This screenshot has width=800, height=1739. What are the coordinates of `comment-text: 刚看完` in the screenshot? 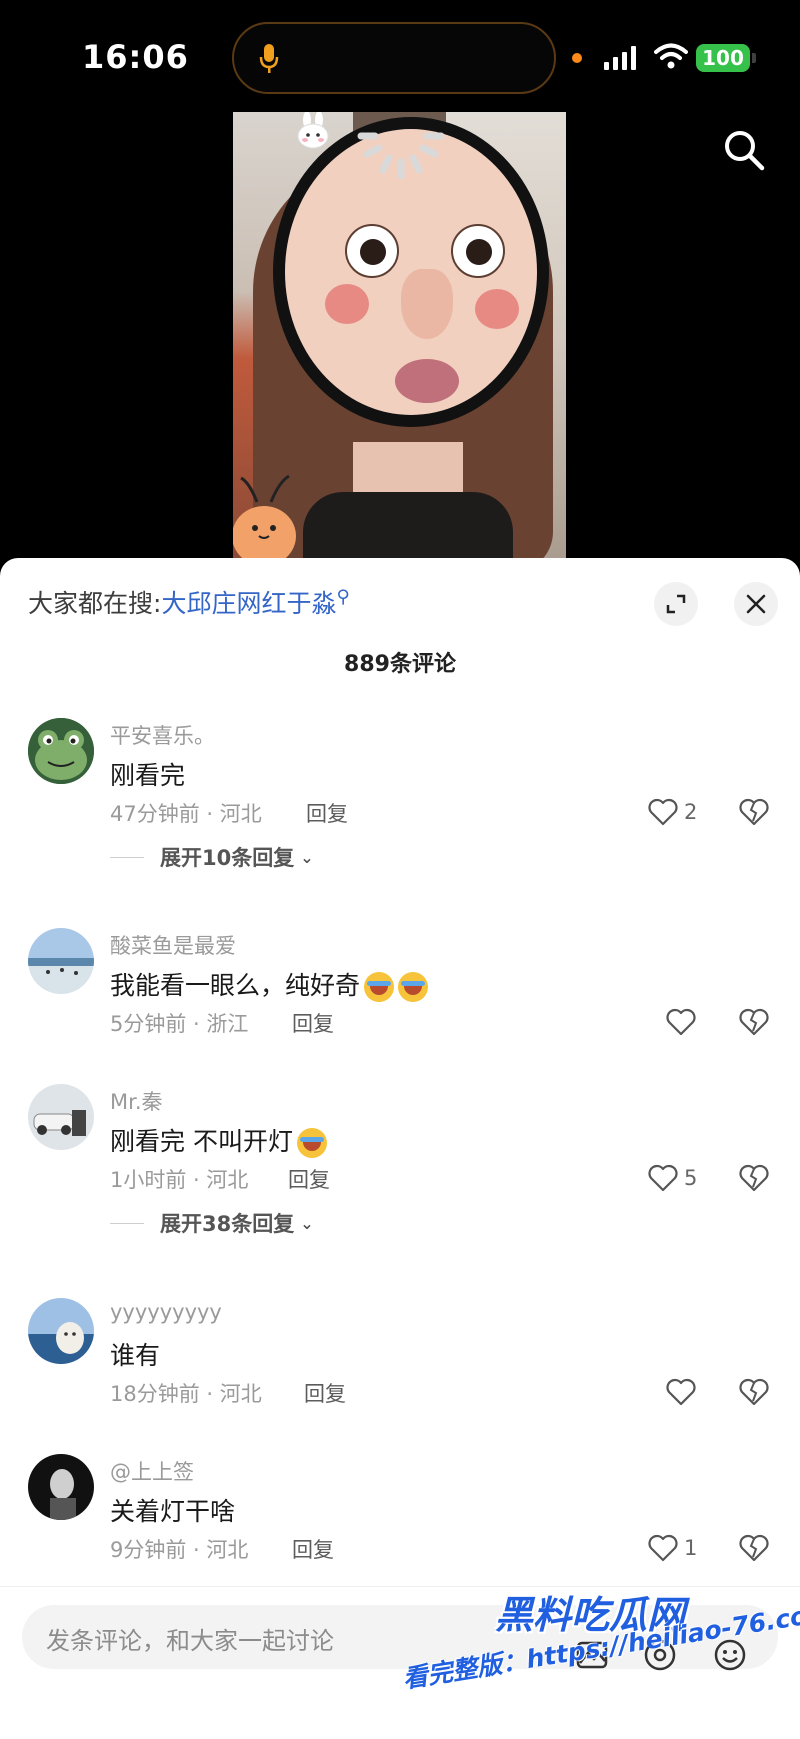 It's located at (148, 775).